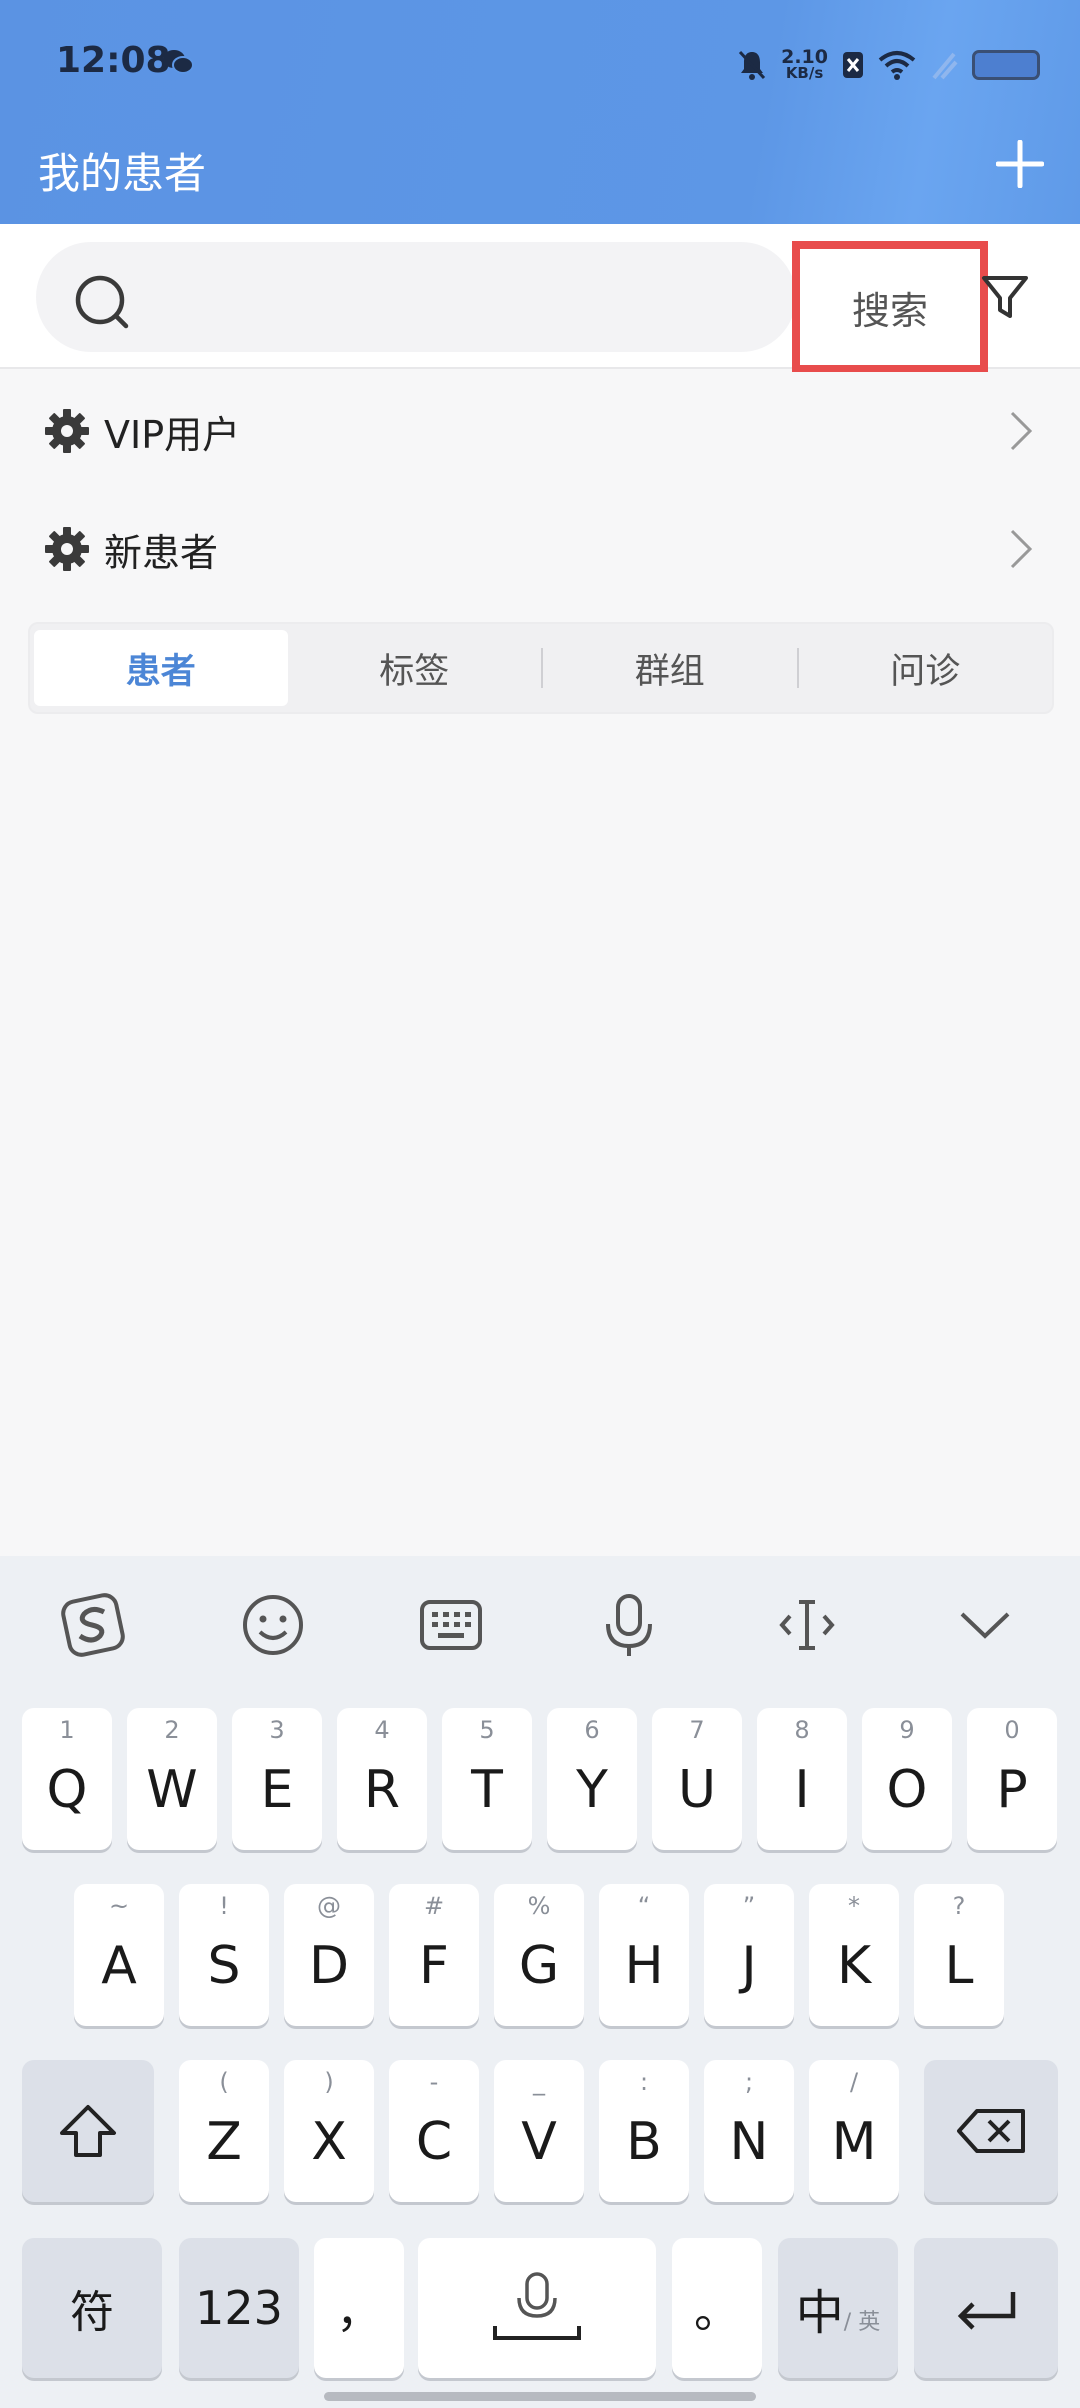  What do you see at coordinates (273, 1625) in the screenshot?
I see `emoji-icon` at bounding box center [273, 1625].